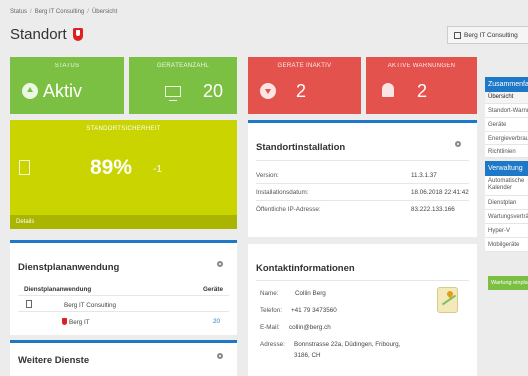 The height and width of the screenshot is (376, 528). Describe the element at coordinates (216, 321) in the screenshot. I see `dienstplan-item-count: 20` at that location.